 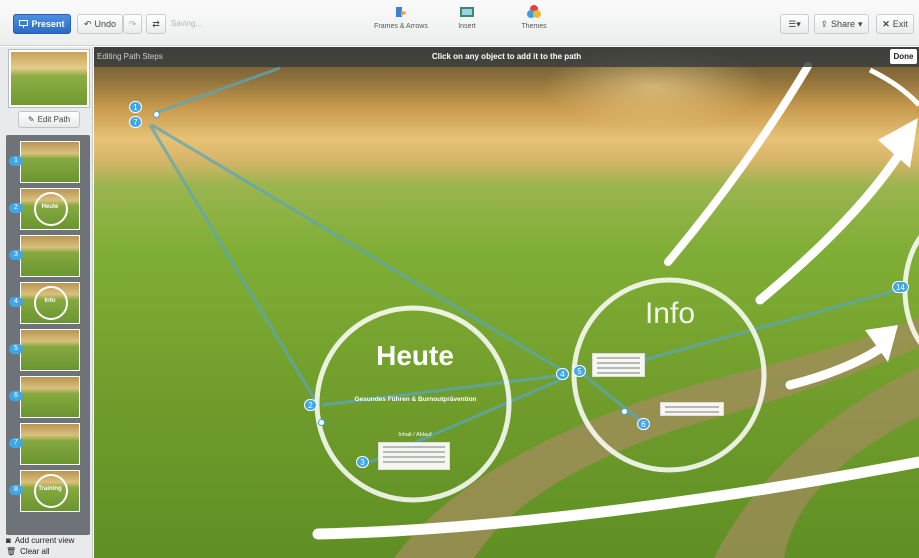 What do you see at coordinates (415, 356) in the screenshot?
I see `heute-title: Heute` at bounding box center [415, 356].